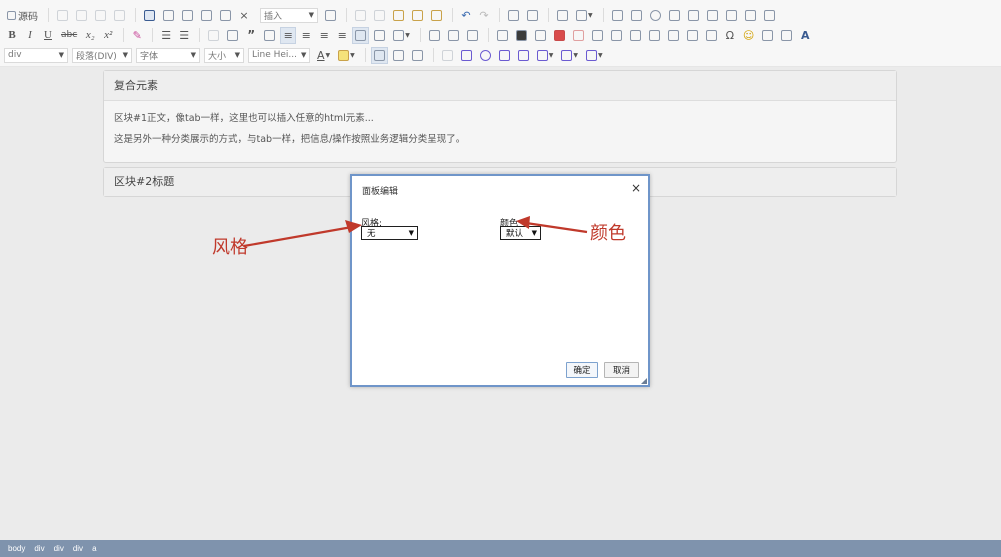  I want to click on rtl-button, so click(379, 35).